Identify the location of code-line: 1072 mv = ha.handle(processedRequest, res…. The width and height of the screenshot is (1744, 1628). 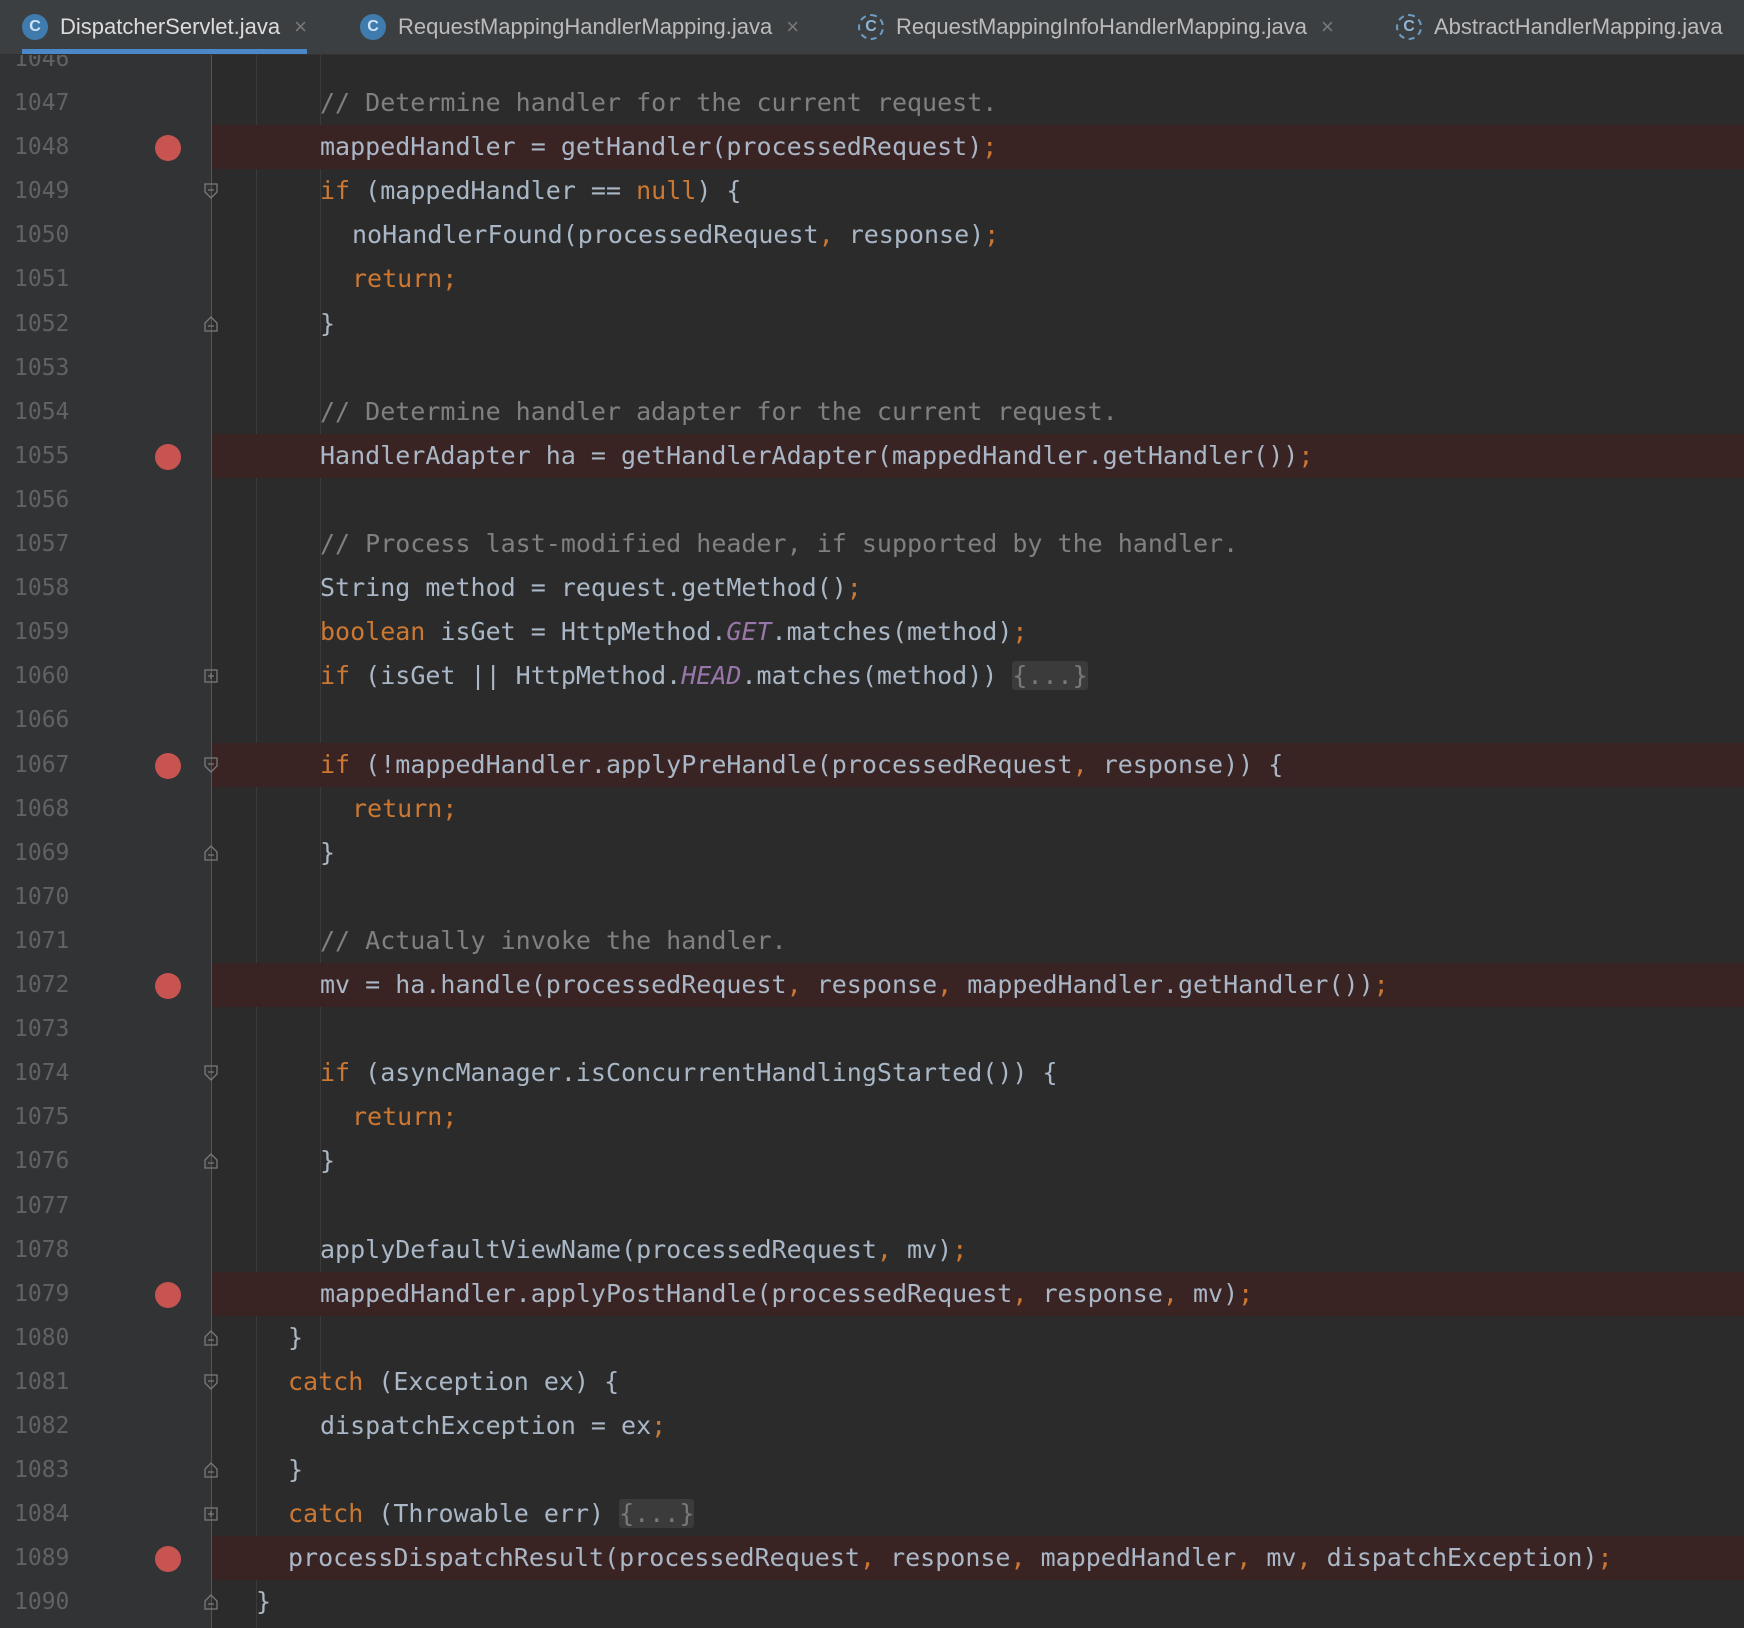
(872, 985).